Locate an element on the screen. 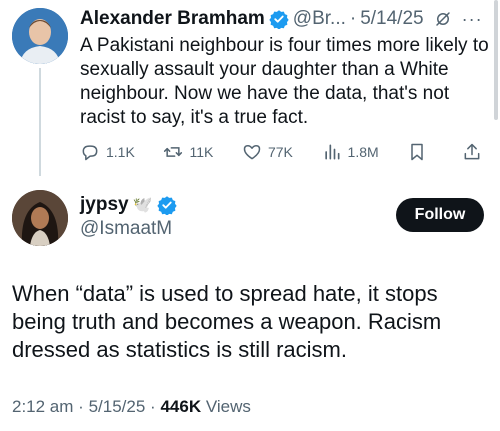  share-icon is located at coordinates (472, 151).